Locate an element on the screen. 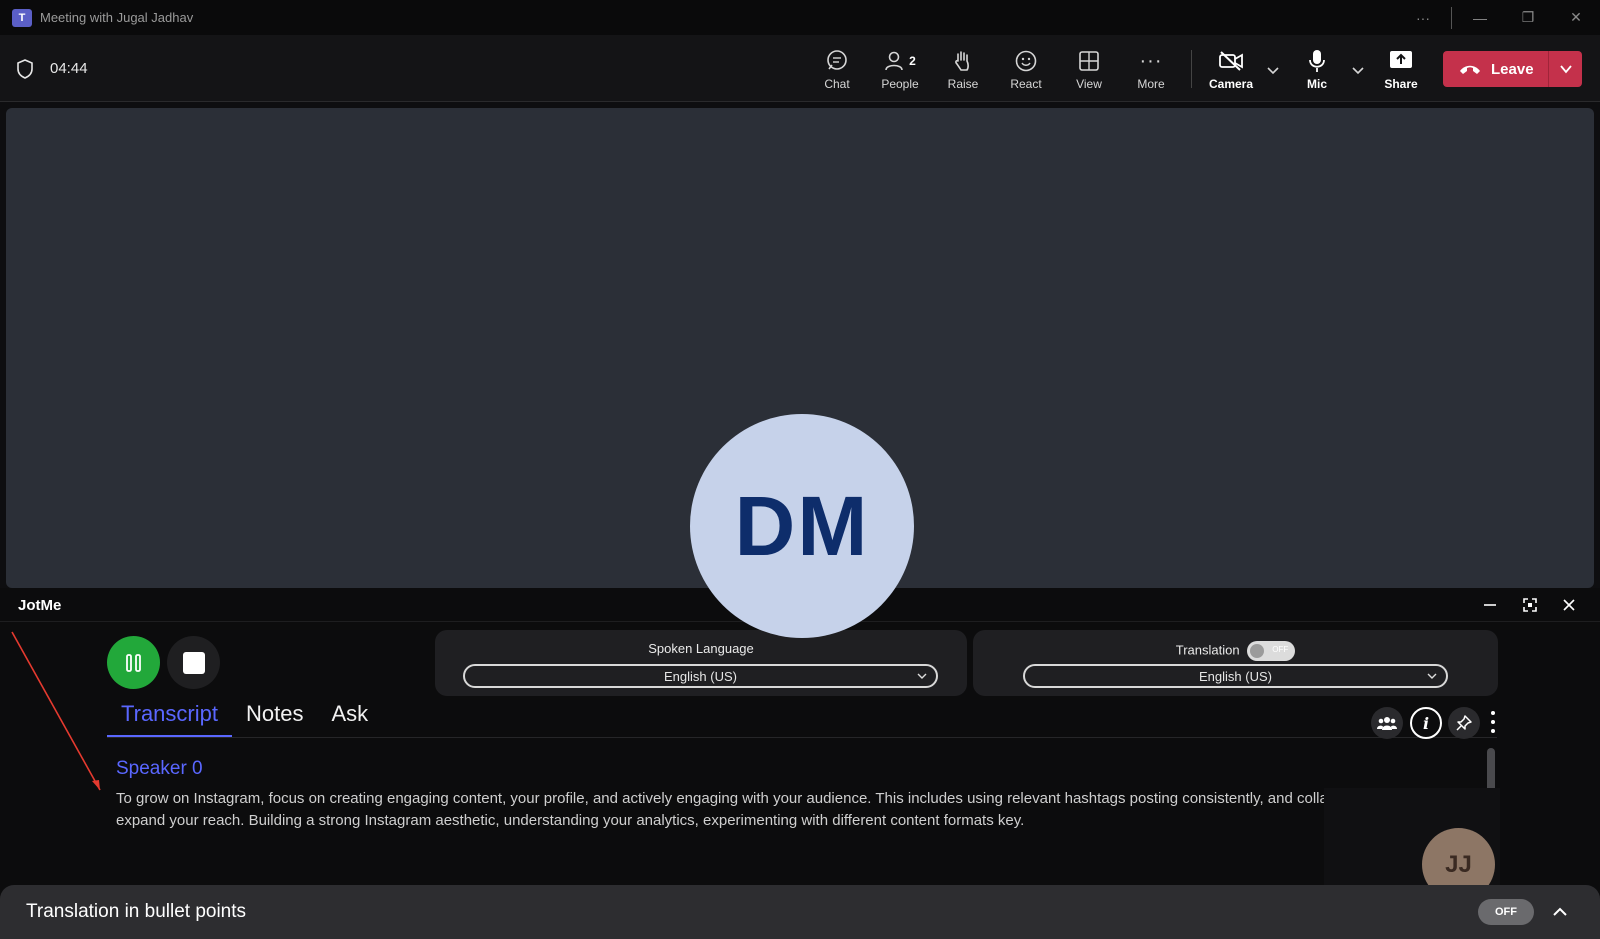 Image resolution: width=1600 pixels, height=939 pixels. camera-button: Camera is located at coordinates (1231, 69).